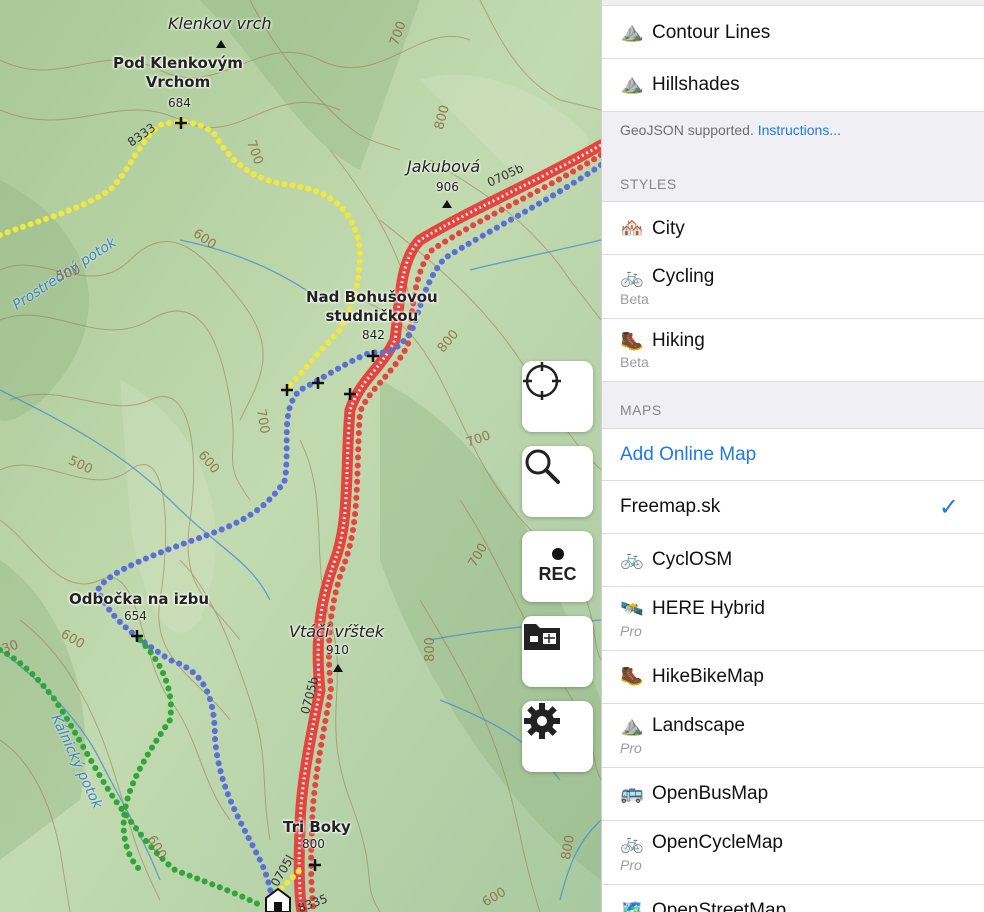 This screenshot has height=912, width=984. I want to click on peak-label-nad-bohusovou: Nad Bohušovou studničkou, so click(372, 307).